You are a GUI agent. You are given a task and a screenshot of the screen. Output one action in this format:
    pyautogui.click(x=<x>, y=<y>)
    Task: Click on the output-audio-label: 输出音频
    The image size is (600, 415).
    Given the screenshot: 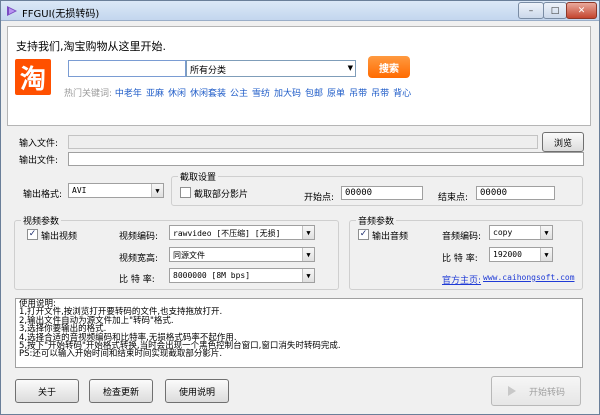 What is the action you would take?
    pyautogui.click(x=390, y=237)
    